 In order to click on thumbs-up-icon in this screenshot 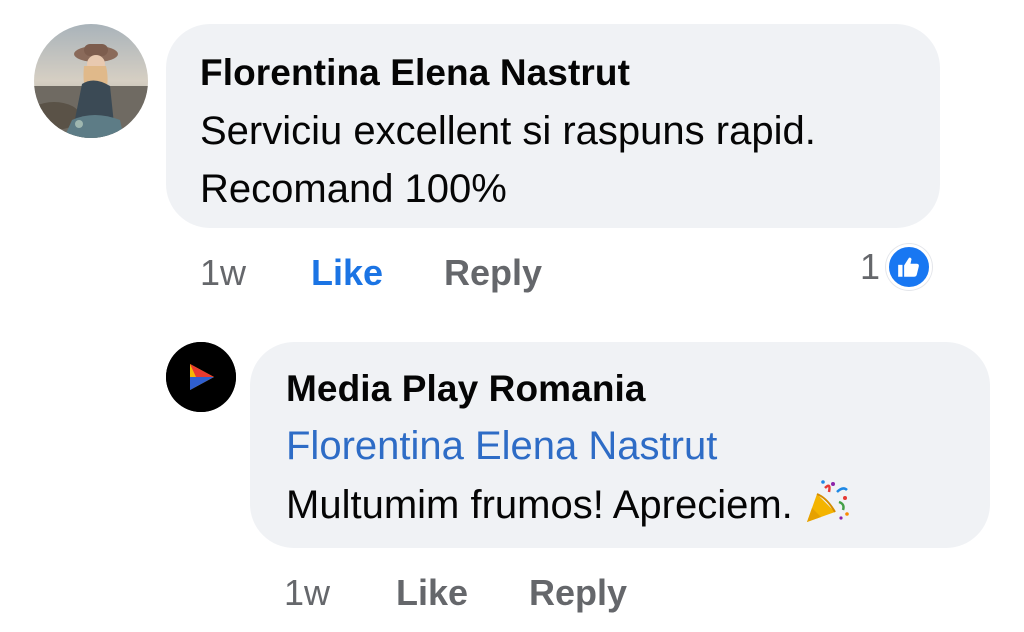, I will do `click(909, 267)`.